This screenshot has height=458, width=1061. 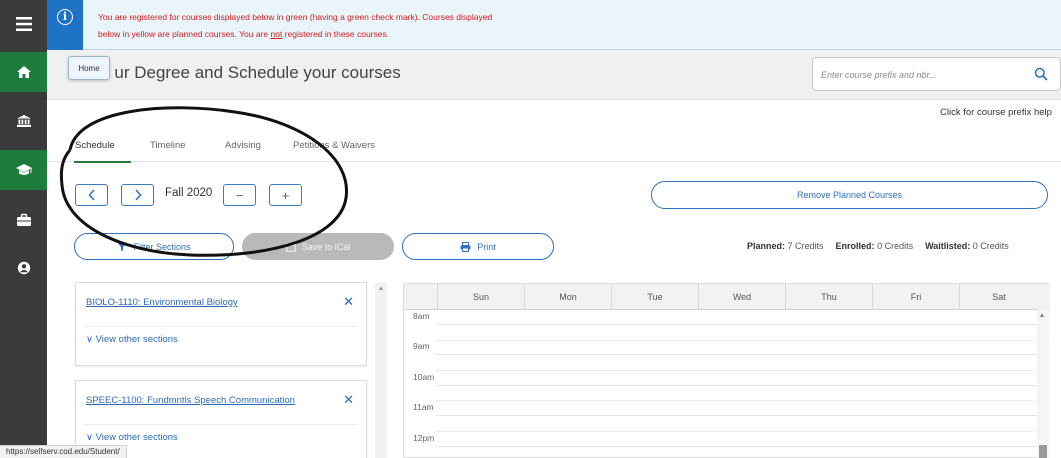 What do you see at coordinates (424, 438) in the screenshot?
I see `time-slot-label: 12pm` at bounding box center [424, 438].